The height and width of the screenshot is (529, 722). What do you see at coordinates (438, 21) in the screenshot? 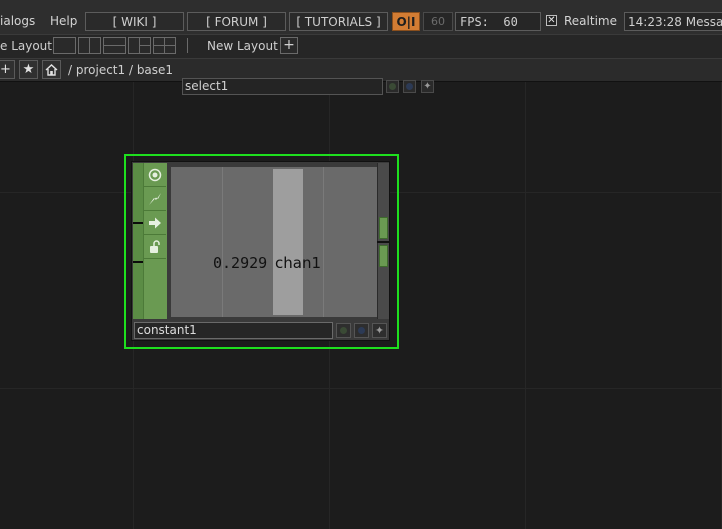
I see `target-fps-field: 60` at bounding box center [438, 21].